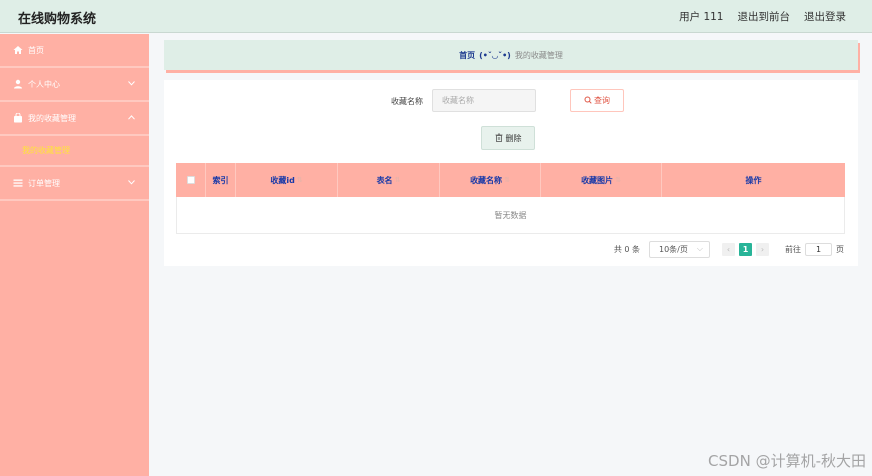 The height and width of the screenshot is (476, 872). I want to click on chevron-up-icon, so click(131, 117).